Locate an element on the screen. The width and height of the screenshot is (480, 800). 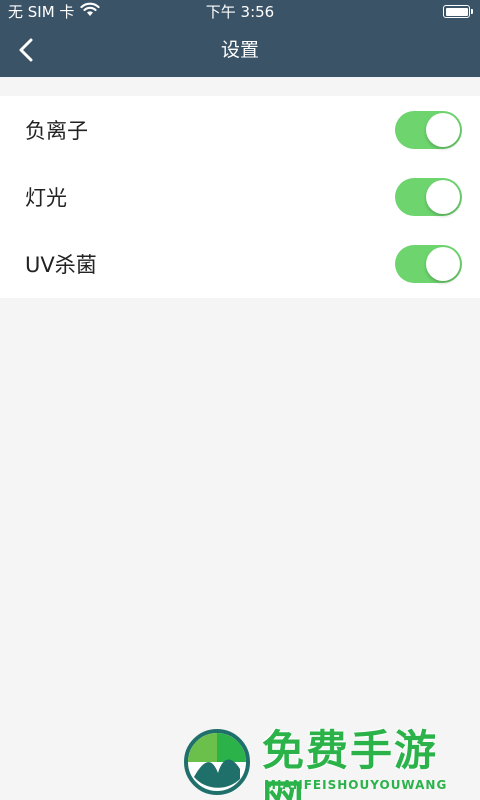
setting-label: UV杀菌 is located at coordinates (61, 264).